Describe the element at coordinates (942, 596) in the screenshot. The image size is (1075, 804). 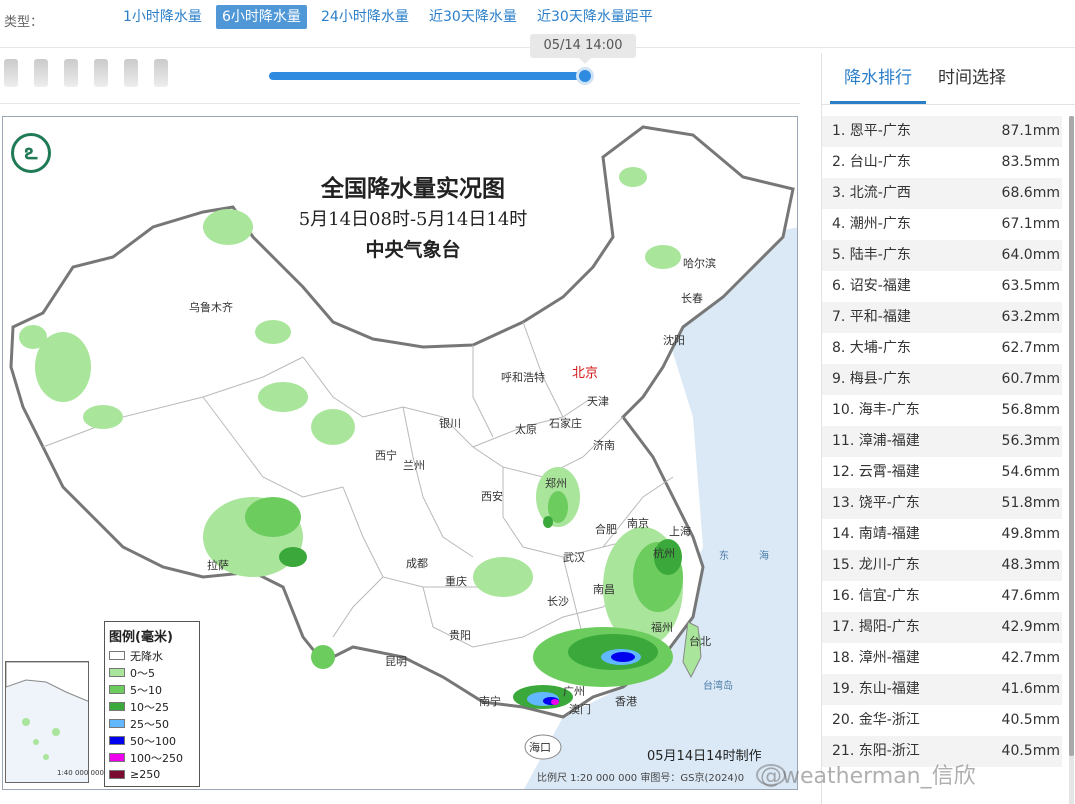
I see `ranking-row: 16. 信宜-广东 47.6mm` at that location.